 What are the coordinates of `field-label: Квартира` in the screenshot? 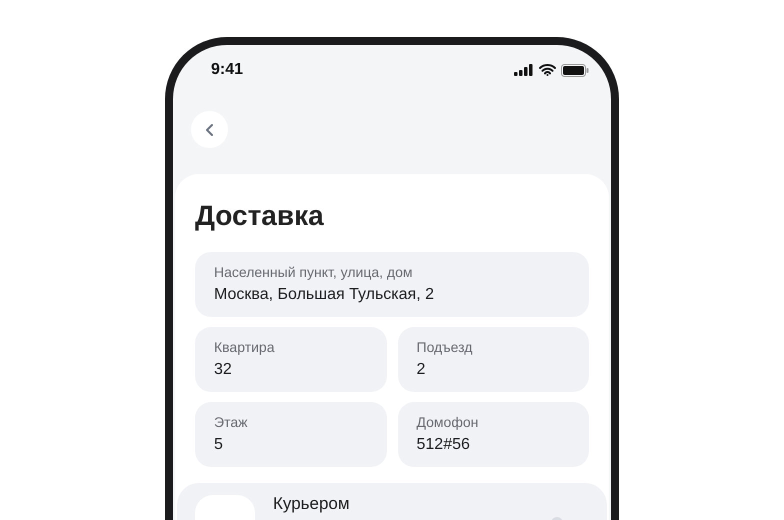 It's located at (245, 347).